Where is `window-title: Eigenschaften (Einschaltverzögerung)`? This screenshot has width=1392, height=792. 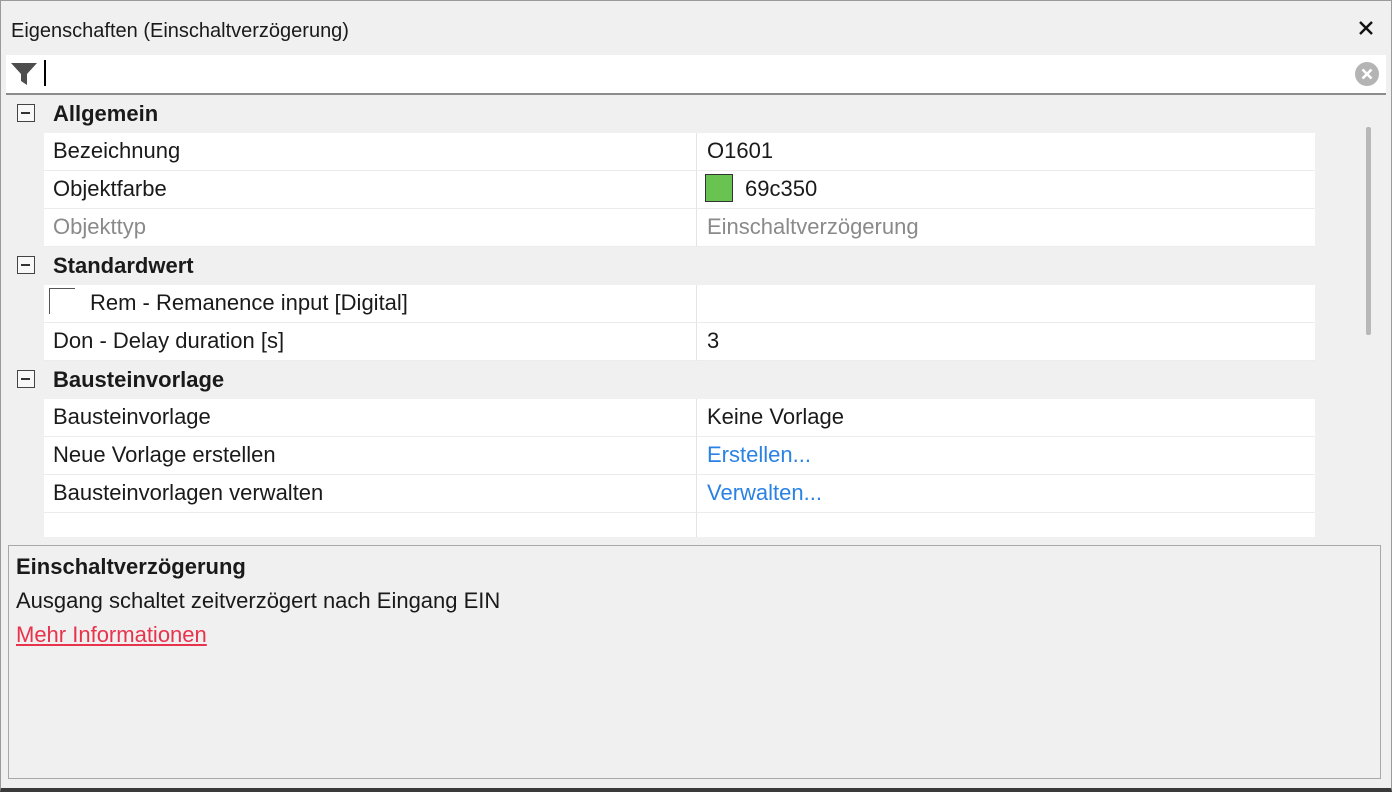 window-title: Eigenschaften (Einschaltverzögerung) is located at coordinates (180, 31).